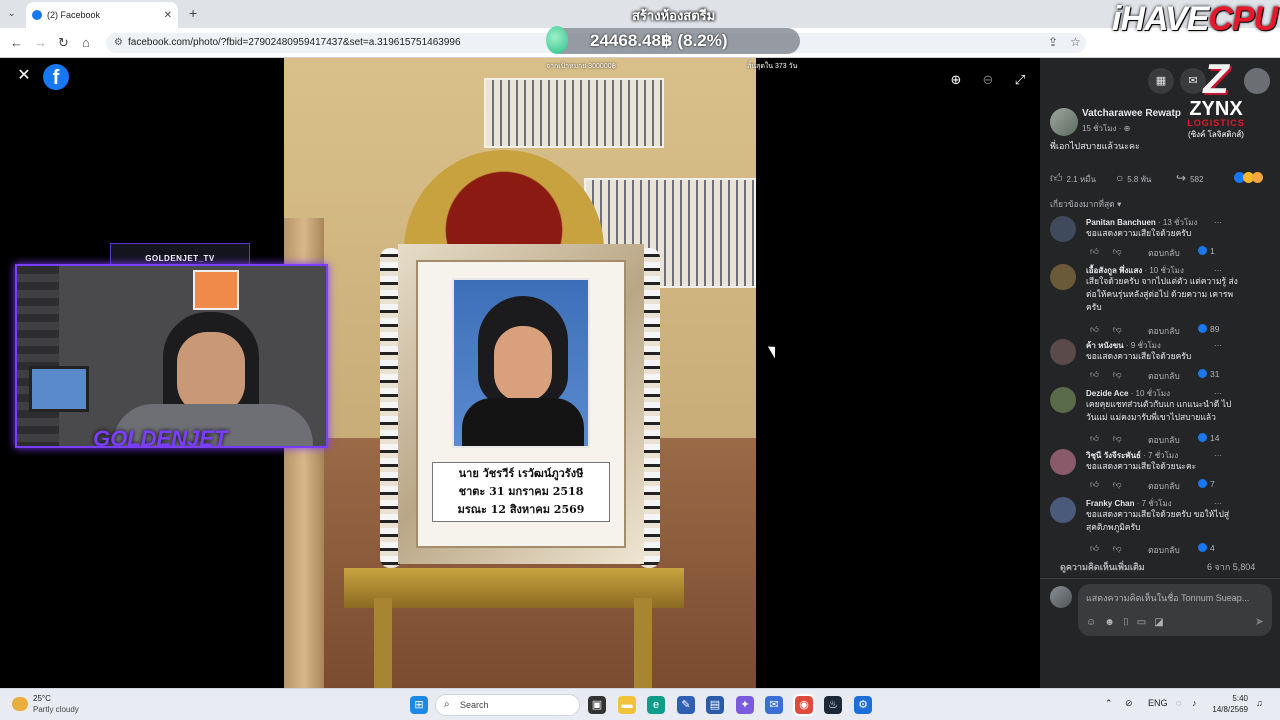 The width and height of the screenshot is (1280, 720). What do you see at coordinates (686, 705) in the screenshot?
I see `notes-app-icon: ✎` at bounding box center [686, 705].